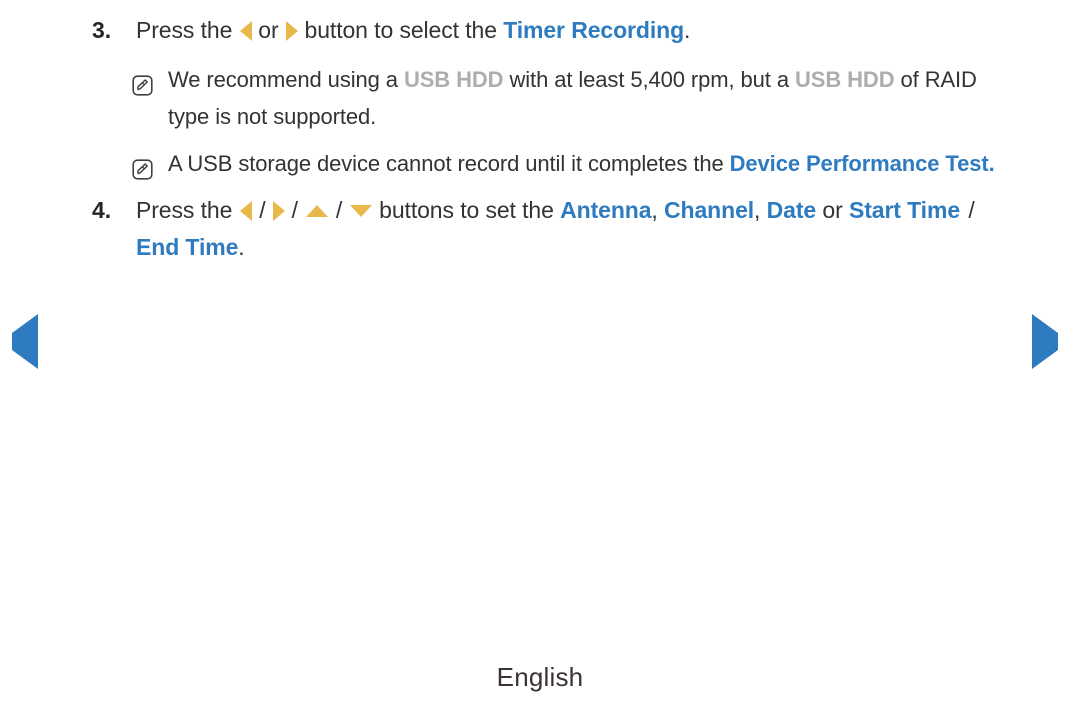 Image resolution: width=1080 pixels, height=705 pixels. Describe the element at coordinates (268, 30) in the screenshot. I see `step3-or-text: or` at that location.